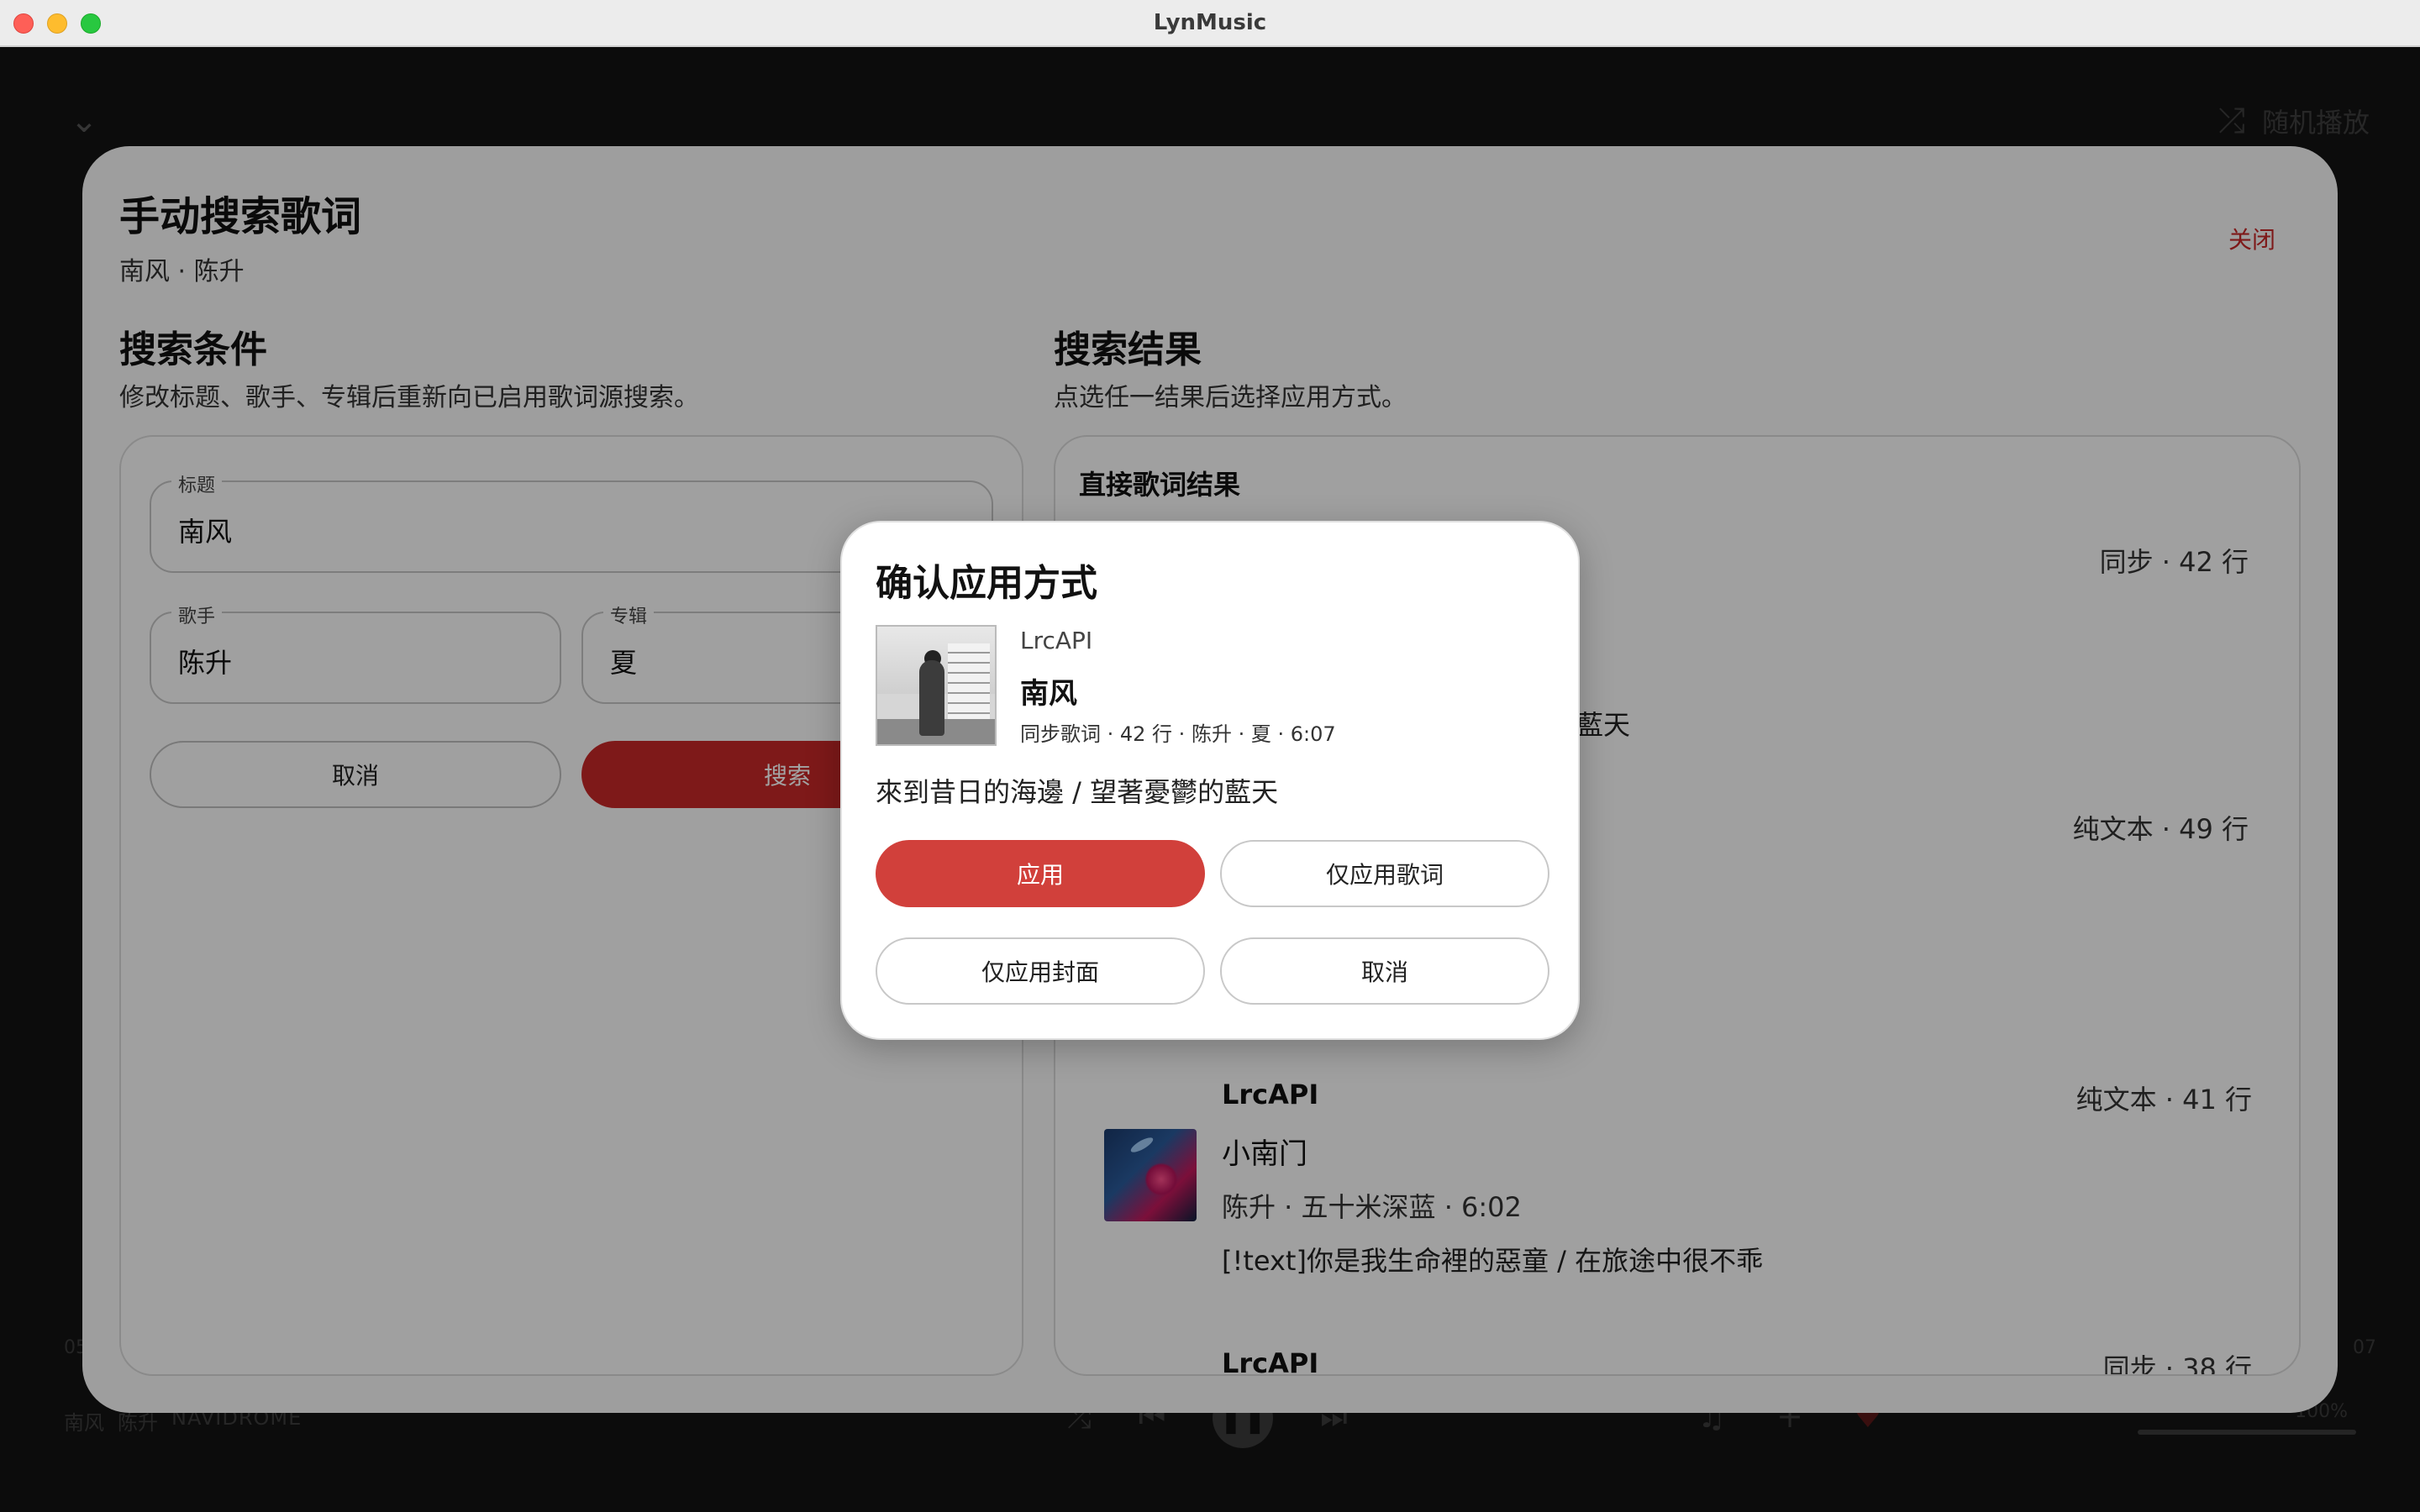 This screenshot has height=1512, width=2420. Describe the element at coordinates (1384, 971) in the screenshot. I see `dialog-cancel-button: 取消` at that location.